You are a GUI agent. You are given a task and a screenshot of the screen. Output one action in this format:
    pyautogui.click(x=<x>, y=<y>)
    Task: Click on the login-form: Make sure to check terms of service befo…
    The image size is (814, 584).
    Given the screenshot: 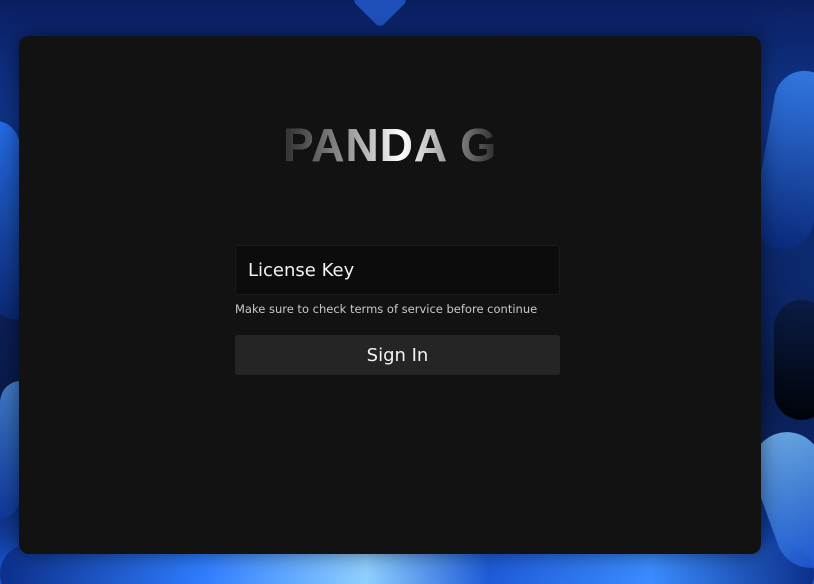 What is the action you would take?
    pyautogui.click(x=397, y=310)
    